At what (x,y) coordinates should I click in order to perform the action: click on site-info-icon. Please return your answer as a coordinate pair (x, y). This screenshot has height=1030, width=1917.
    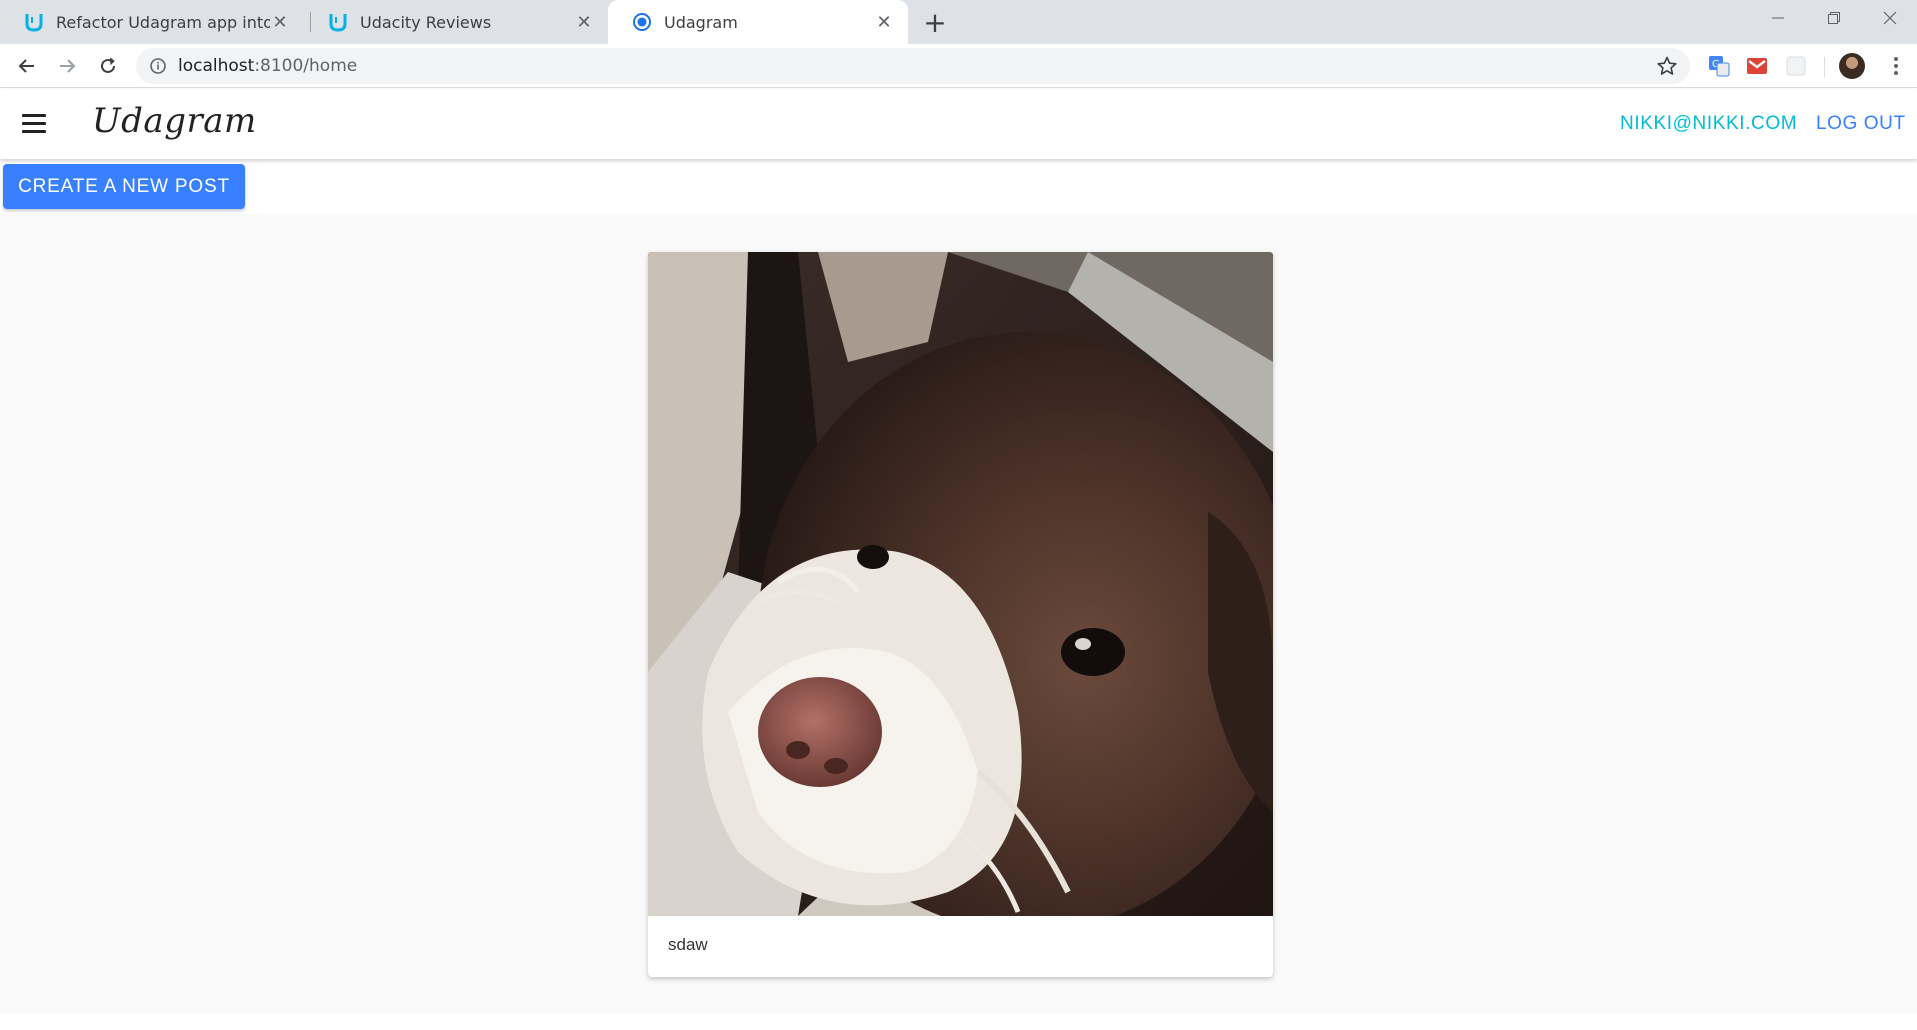
    Looking at the image, I should click on (158, 66).